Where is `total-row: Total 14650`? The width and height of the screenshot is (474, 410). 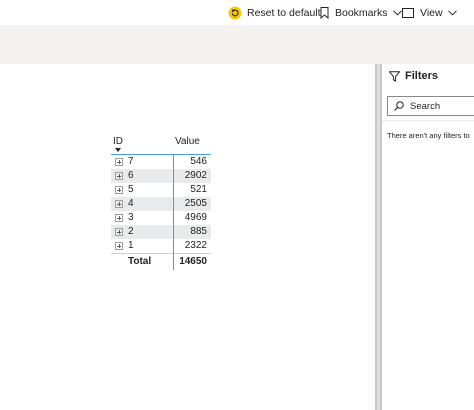 total-row: Total 14650 is located at coordinates (161, 261).